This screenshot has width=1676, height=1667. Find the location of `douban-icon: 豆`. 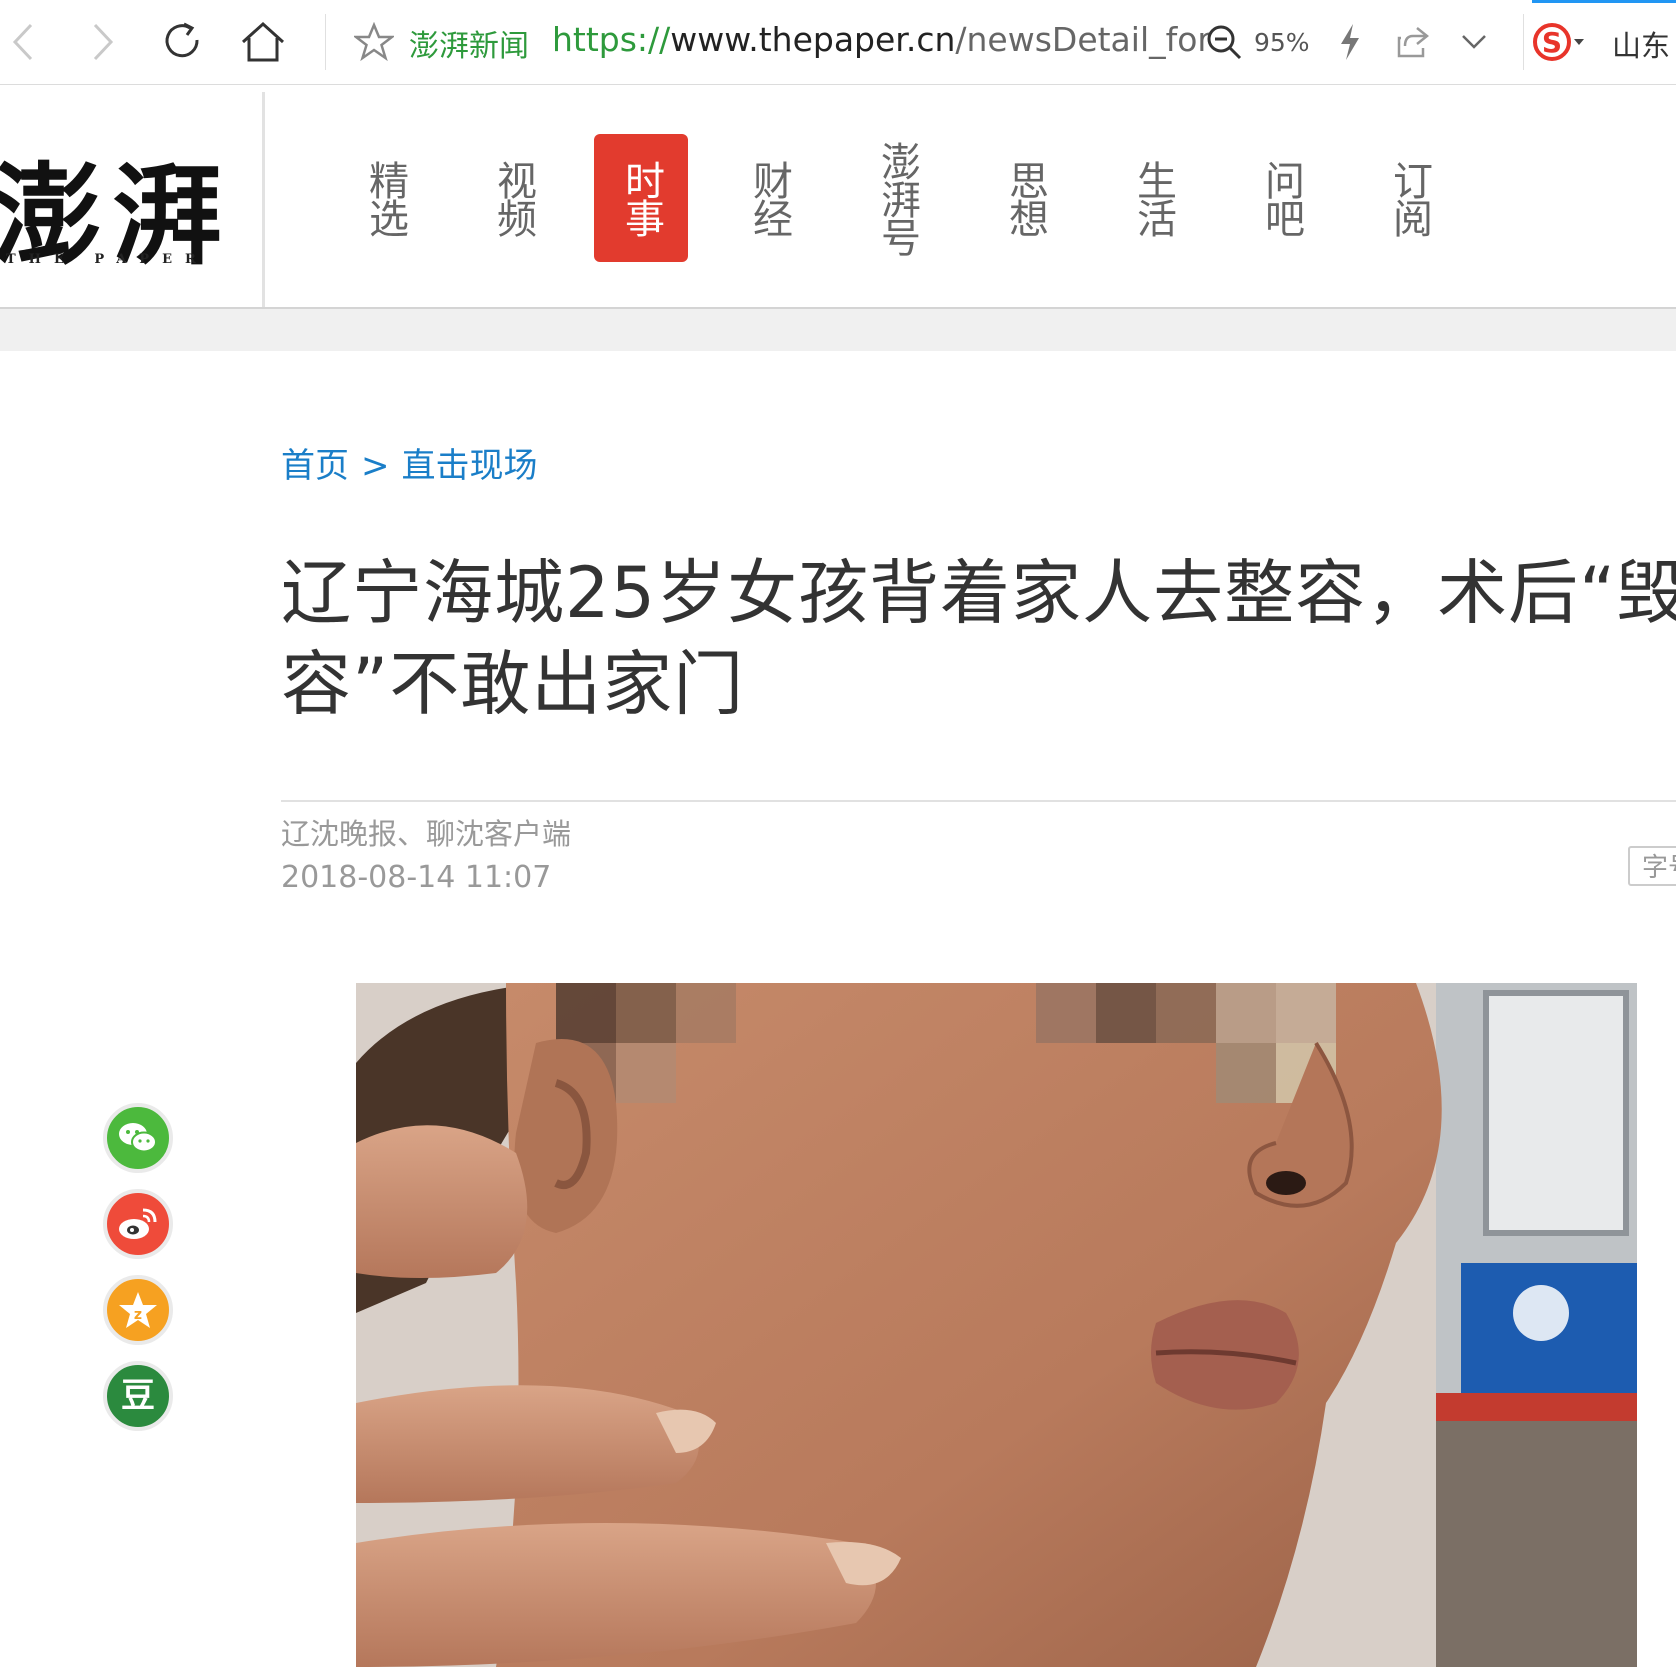

douban-icon: 豆 is located at coordinates (138, 1396).